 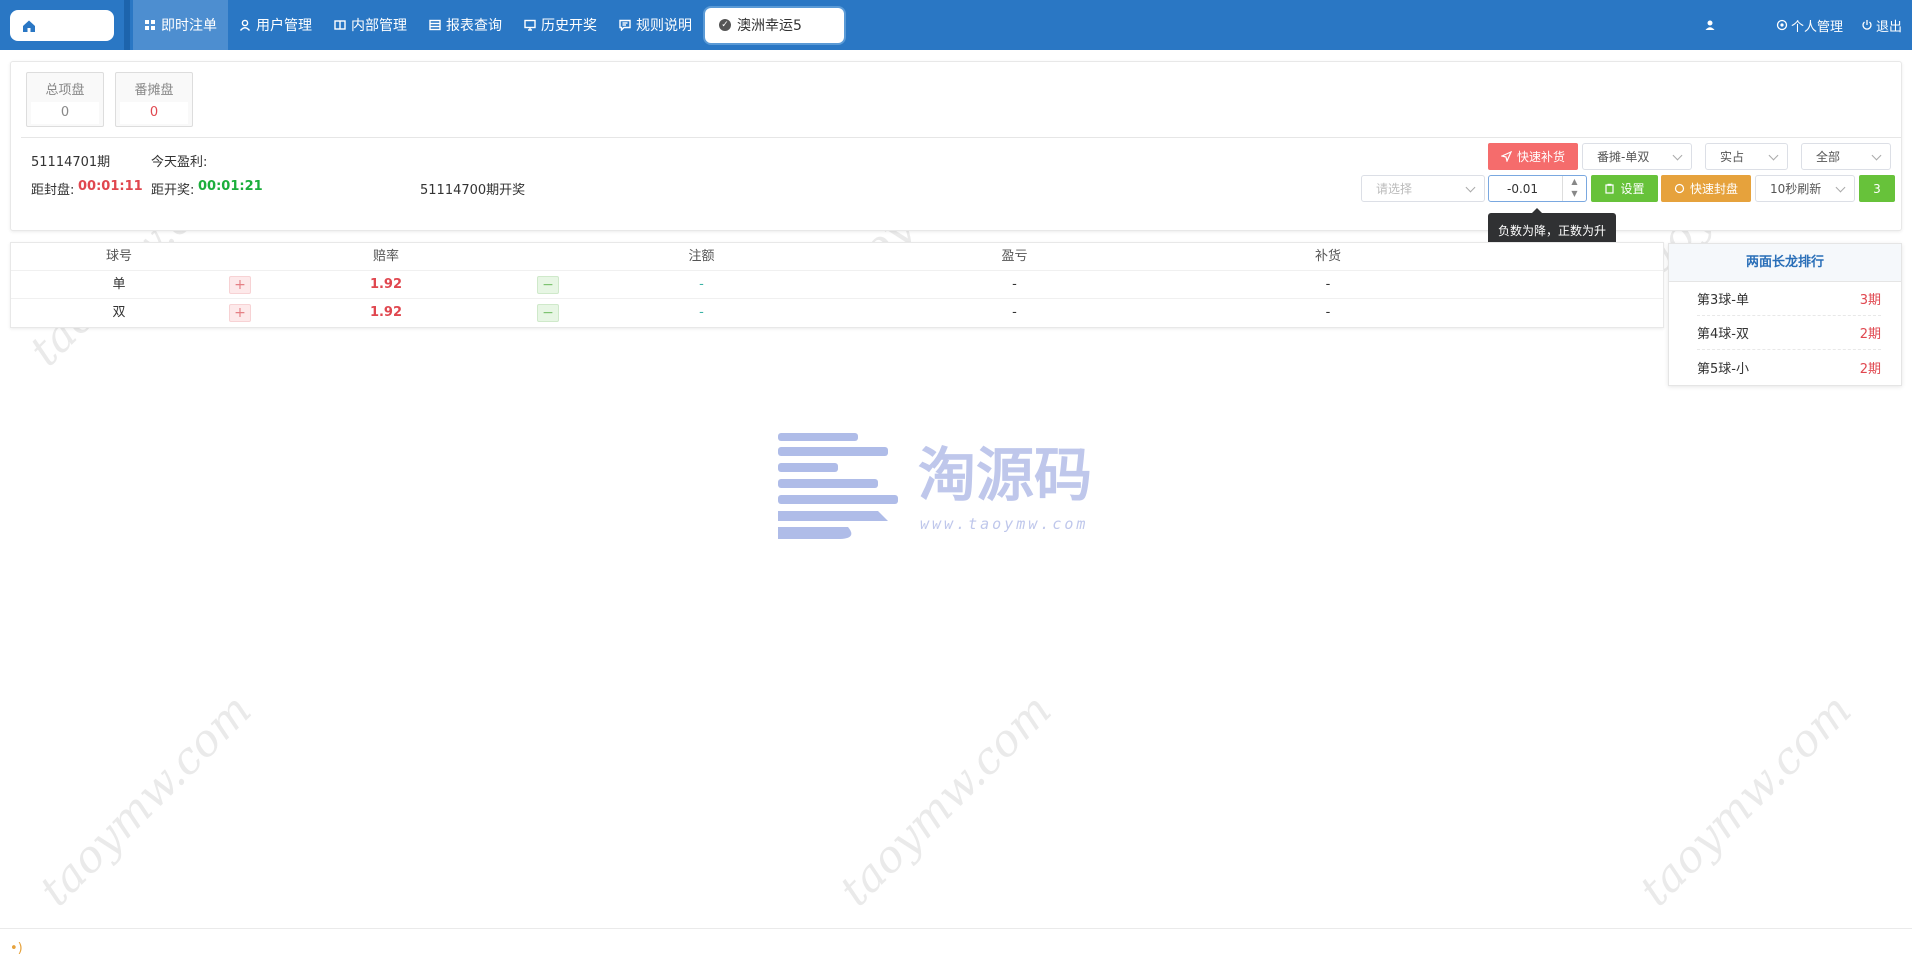 What do you see at coordinates (435, 25) in the screenshot?
I see `table-icon` at bounding box center [435, 25].